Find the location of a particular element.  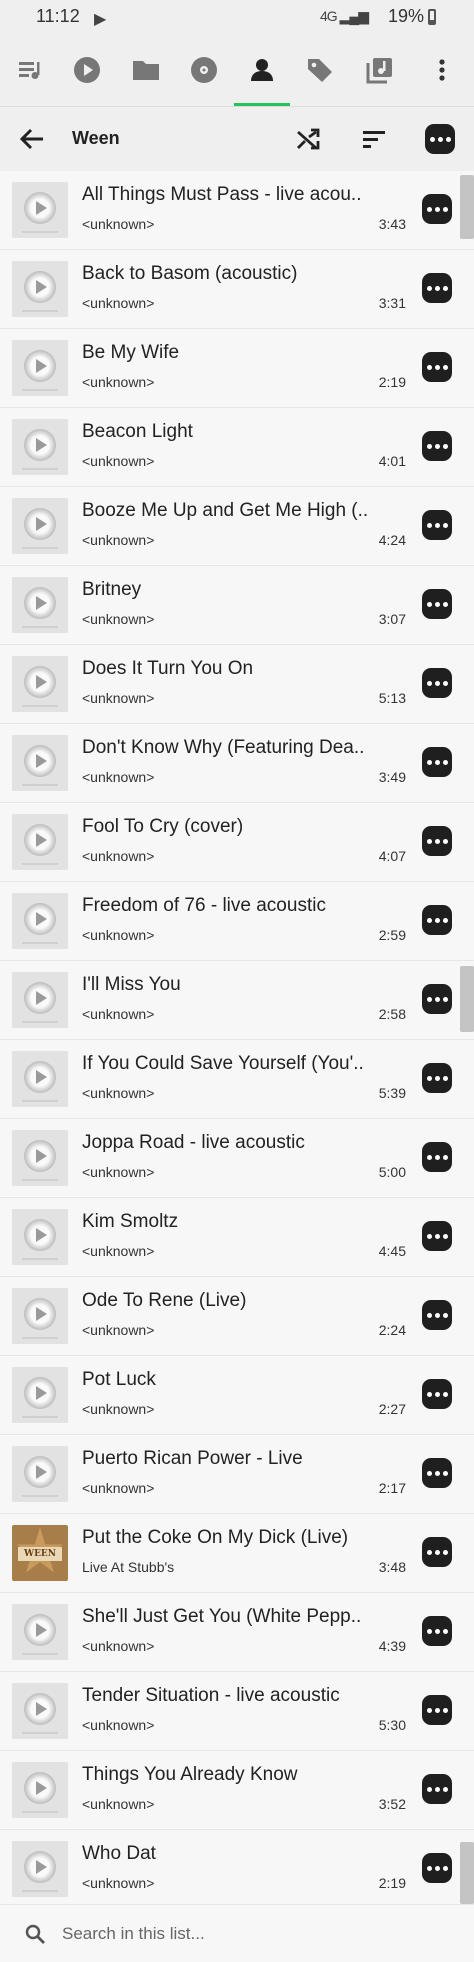

song-row: Who Dat <unknown> 2:19 is located at coordinates (237, 1869).